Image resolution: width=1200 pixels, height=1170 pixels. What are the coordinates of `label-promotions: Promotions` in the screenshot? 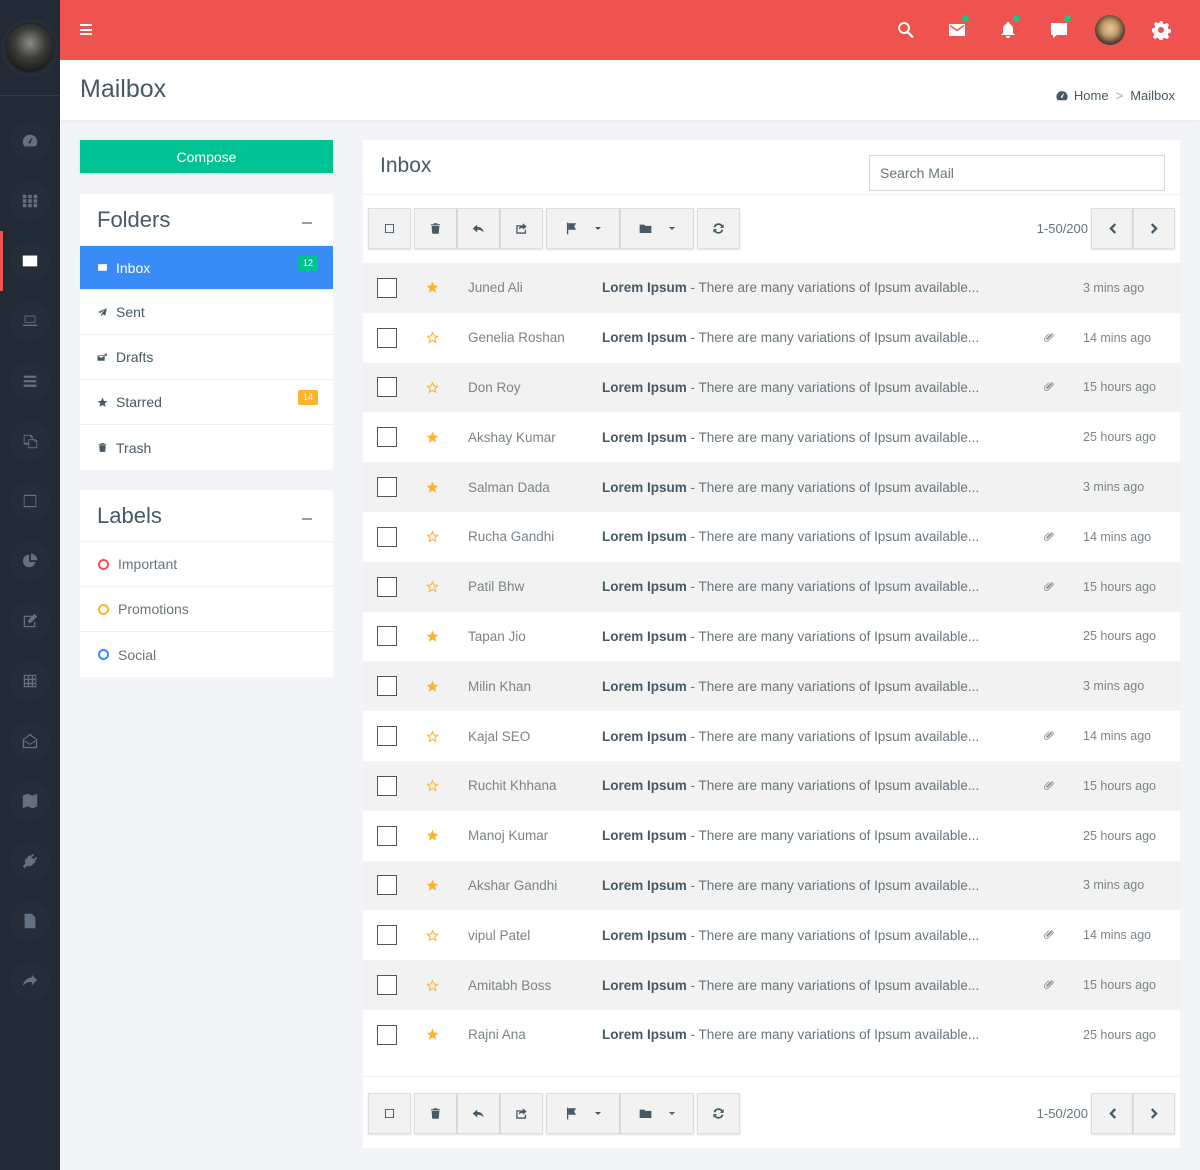 It's located at (206, 609).